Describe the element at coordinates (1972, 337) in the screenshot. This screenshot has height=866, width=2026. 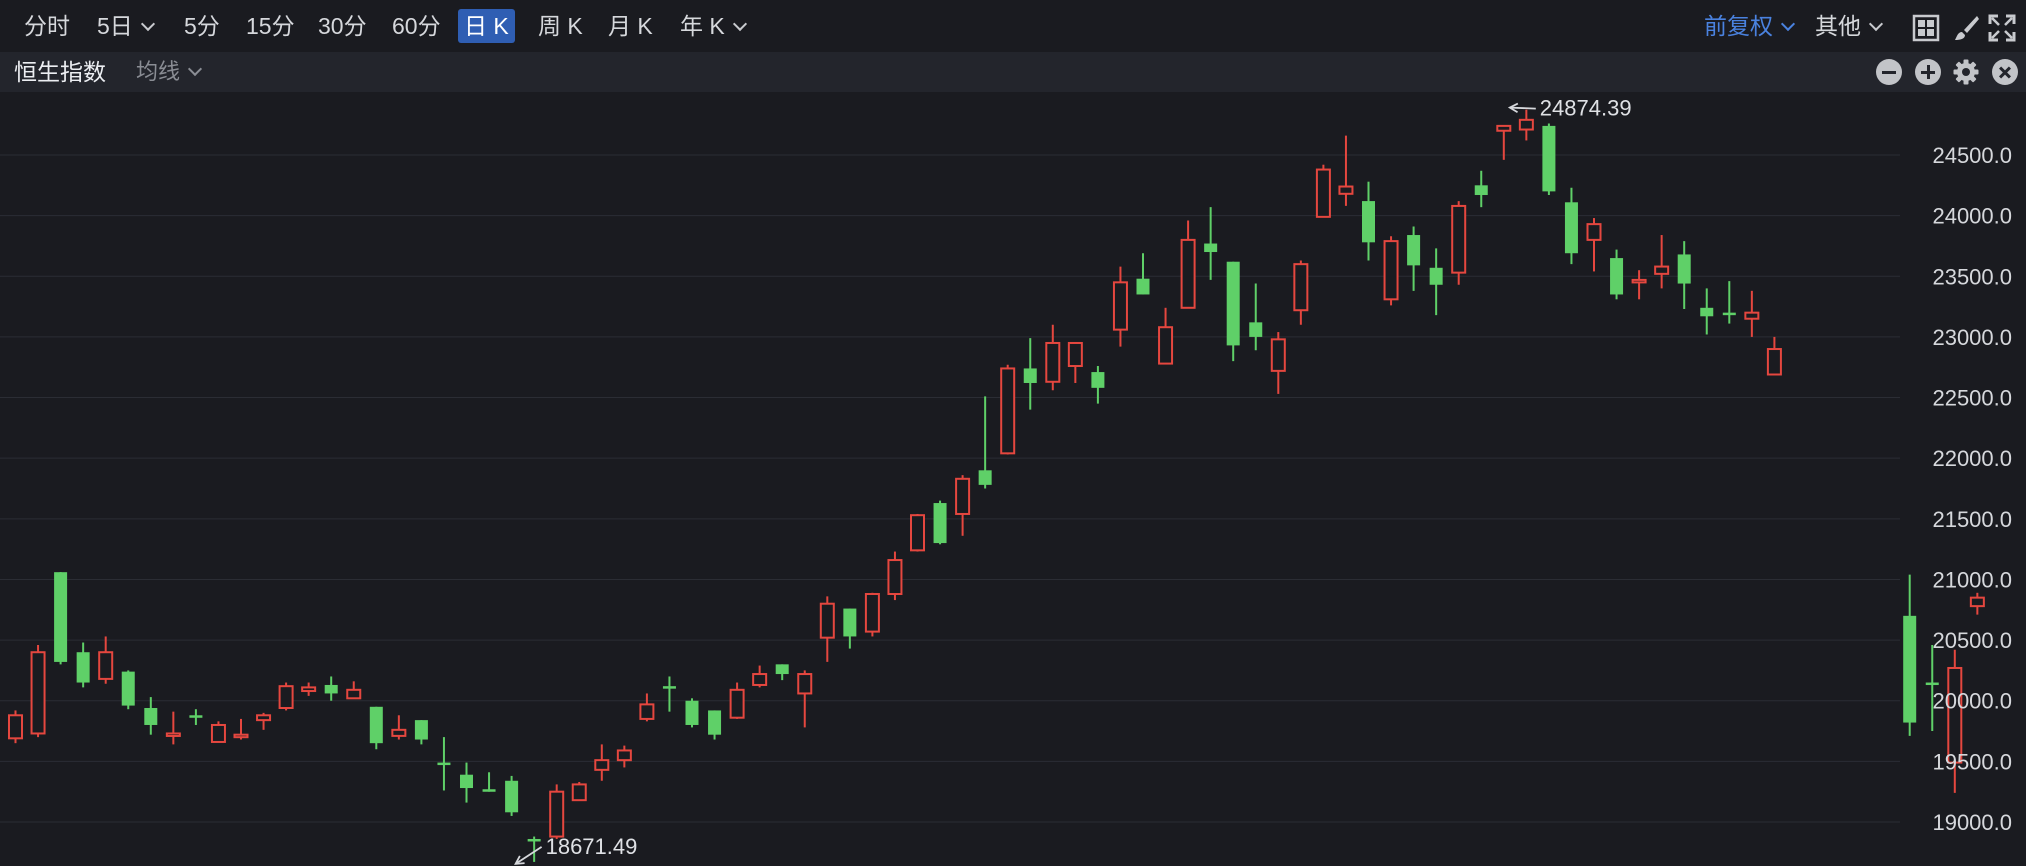
I see `y-tick-label: 23000.0` at that location.